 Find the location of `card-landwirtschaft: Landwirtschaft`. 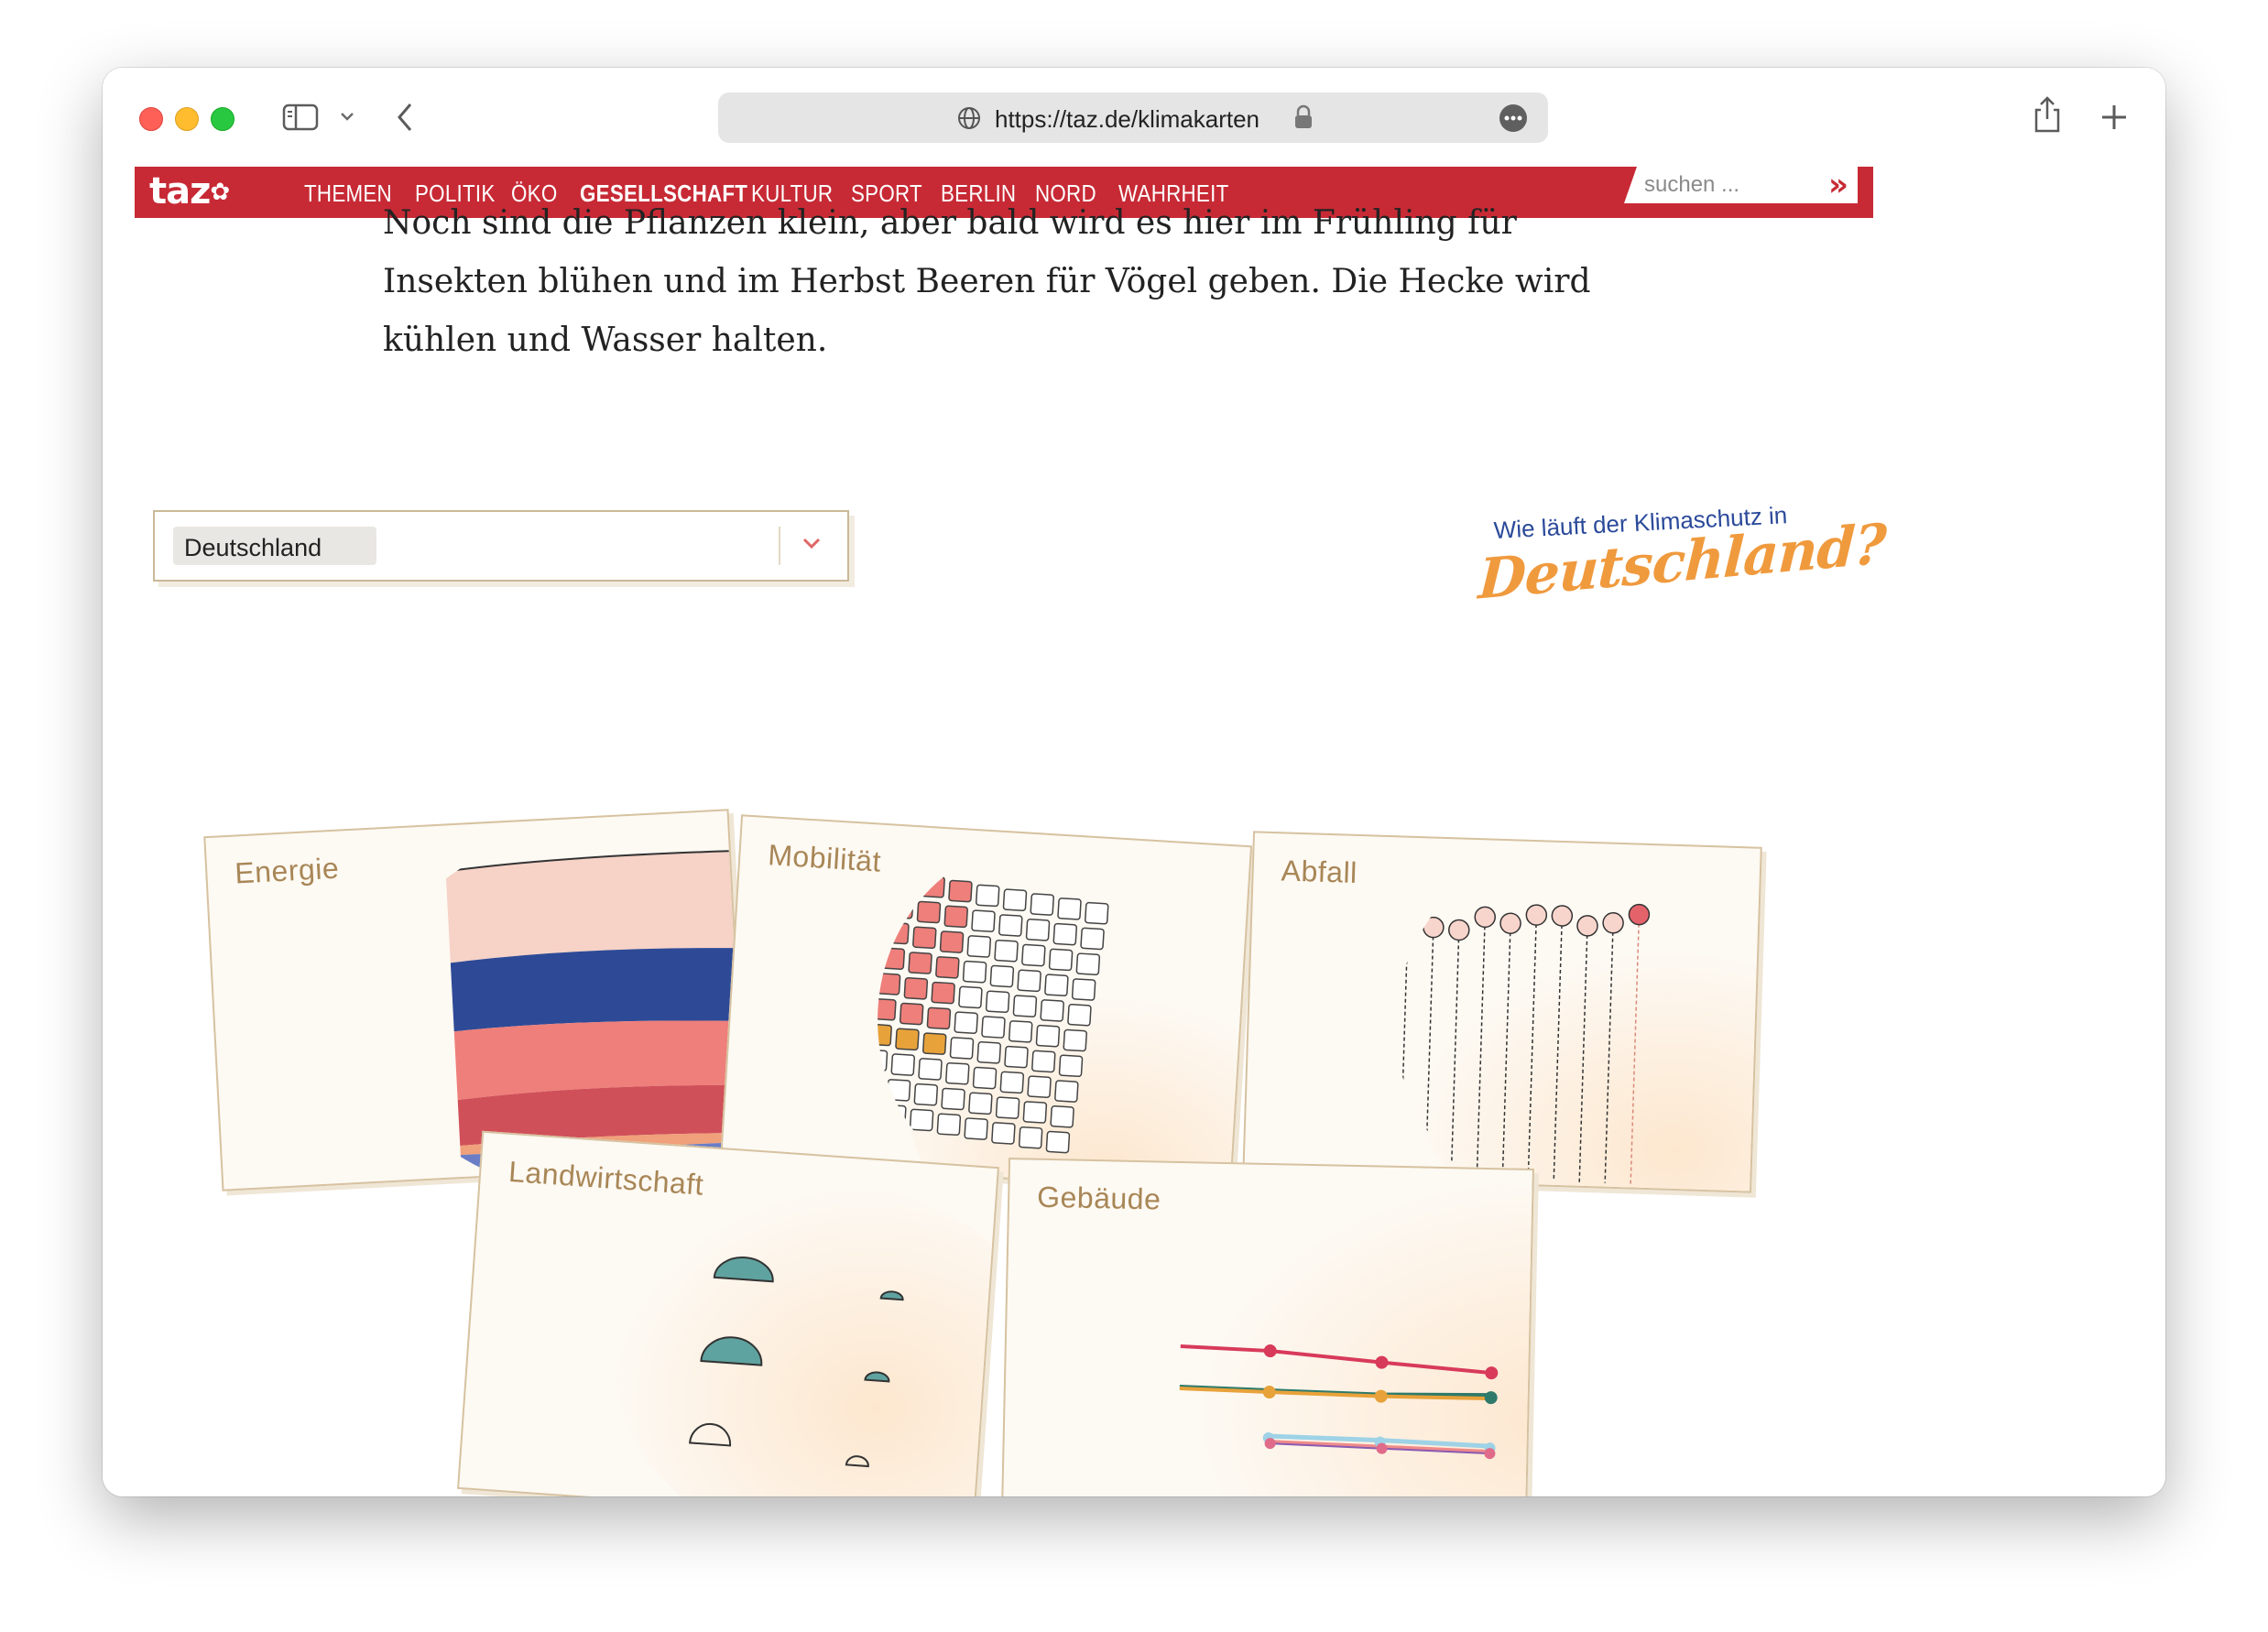

card-landwirtschaft: Landwirtschaft is located at coordinates (728, 1313).